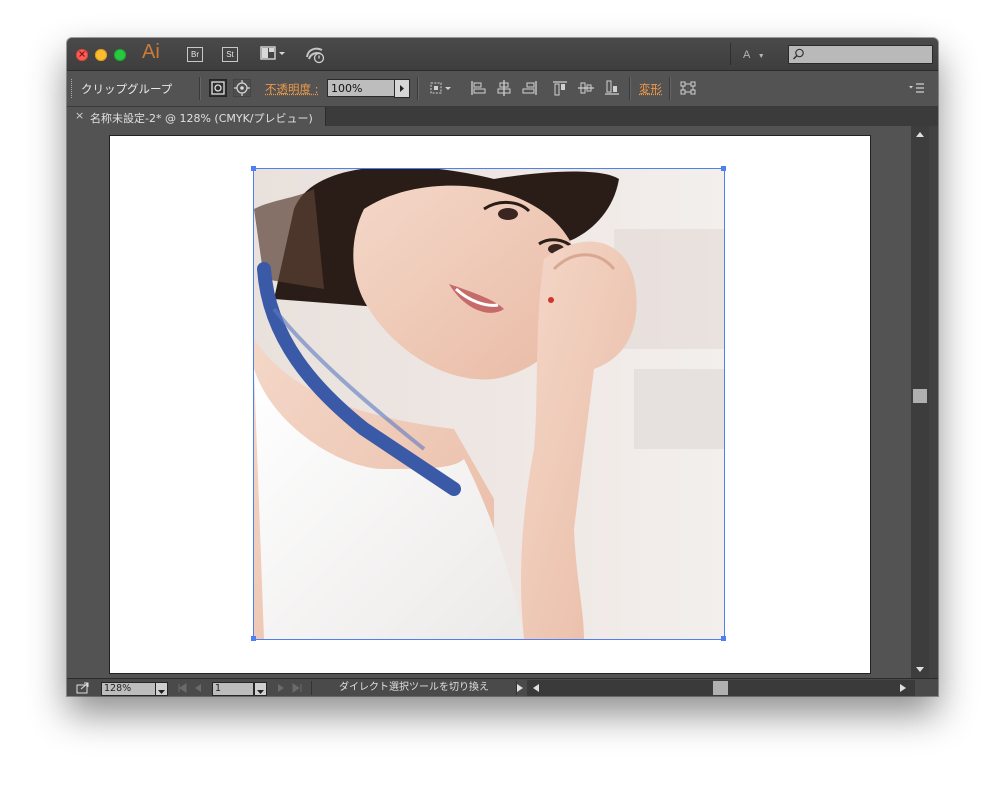 Image resolution: width=1005 pixels, height=786 pixels. I want to click on align-top-icon, so click(560, 88).